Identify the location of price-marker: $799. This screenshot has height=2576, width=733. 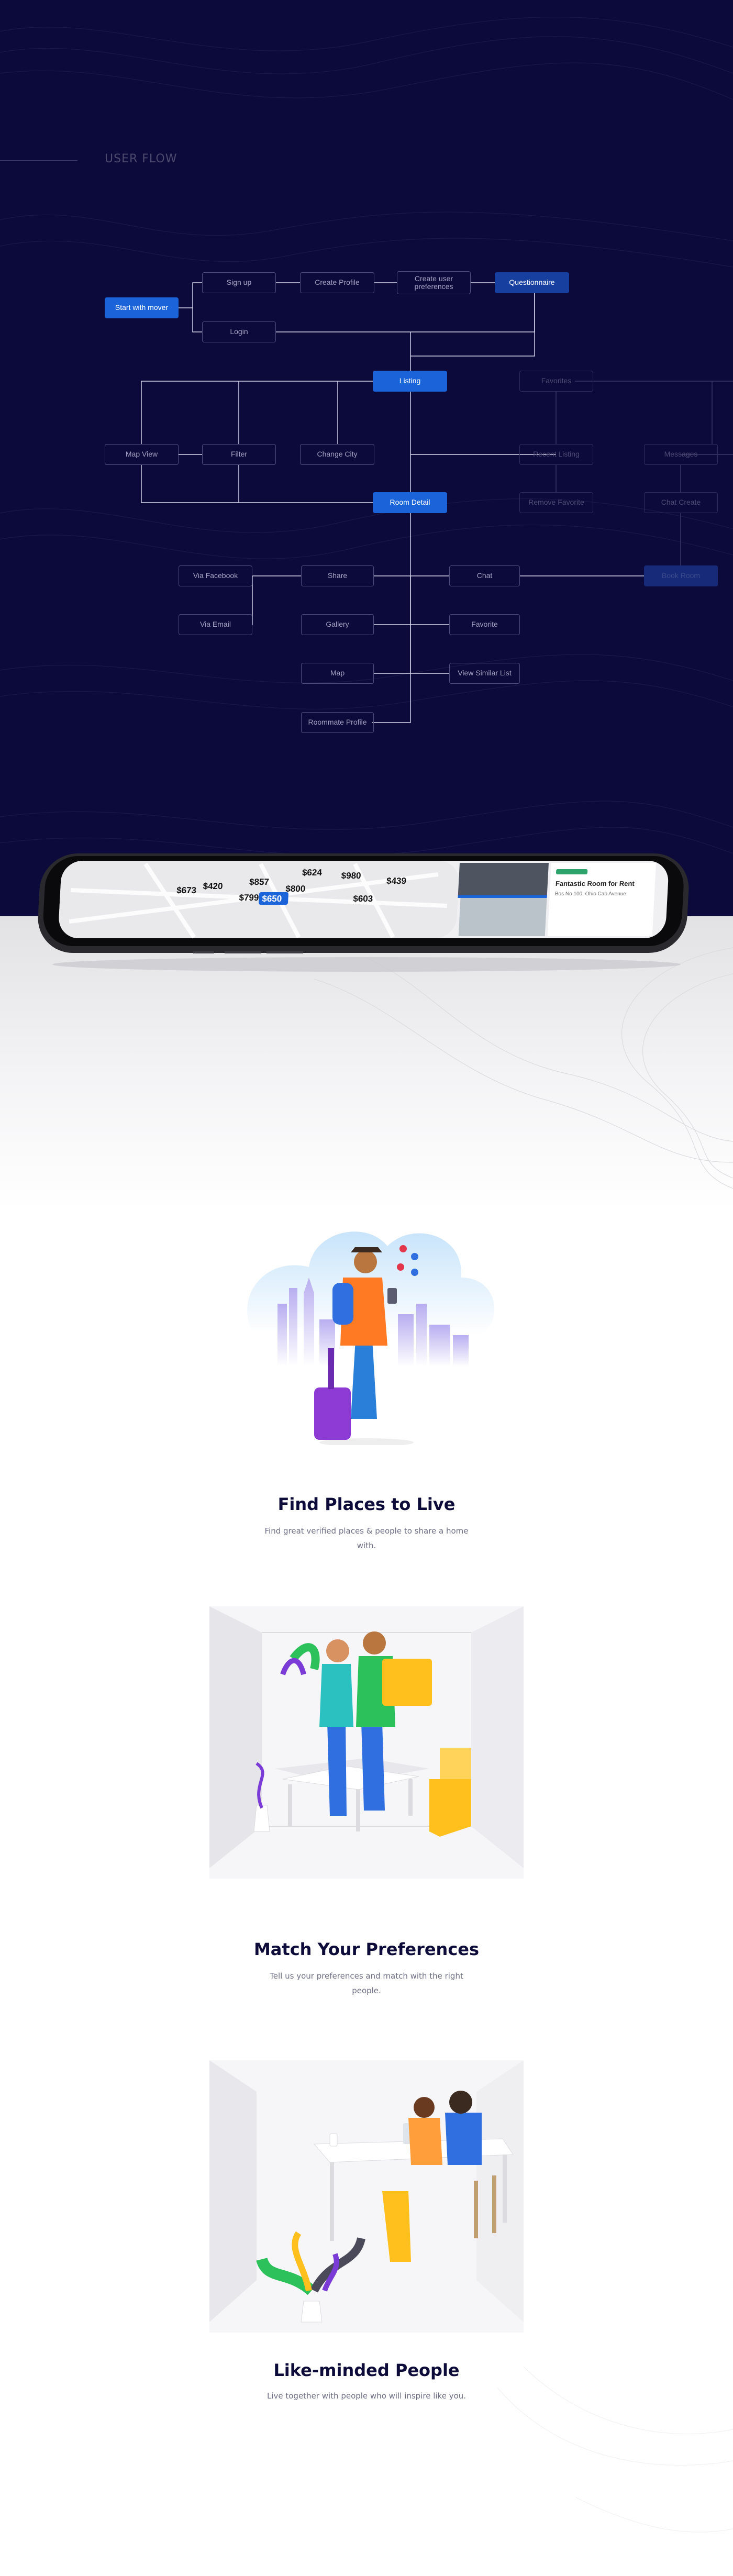
(249, 898).